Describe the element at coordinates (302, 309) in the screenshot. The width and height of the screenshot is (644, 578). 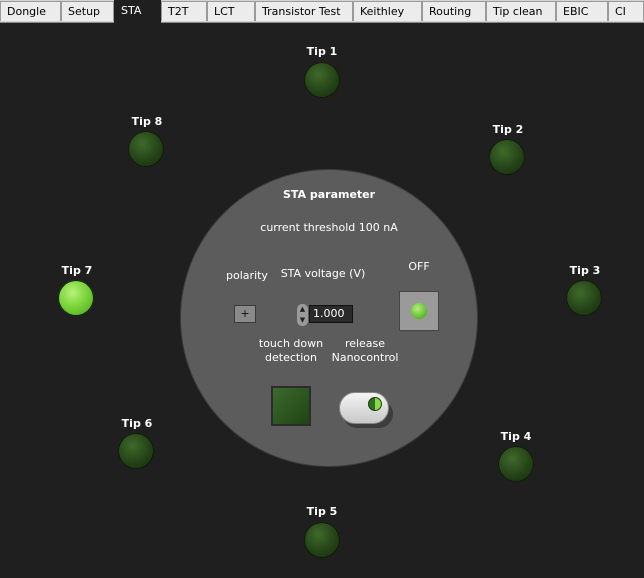
I see `increment-arrow-icon: ▲` at that location.